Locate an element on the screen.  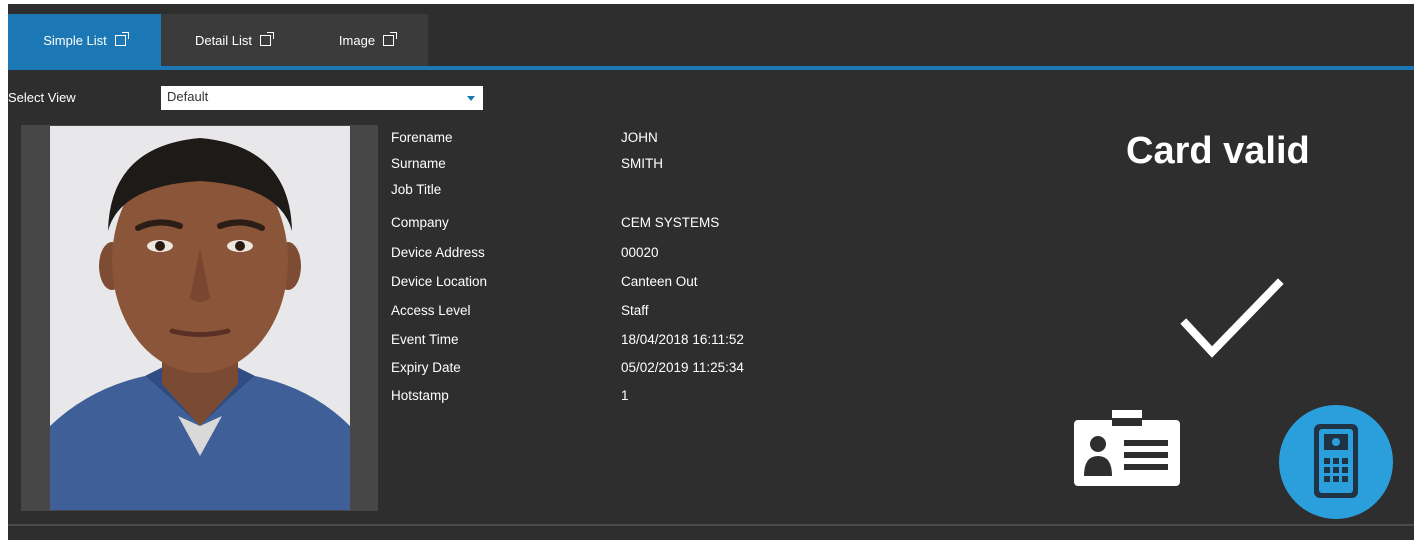
tab-bar: Simple List Detail List Image is located at coordinates (711, 40).